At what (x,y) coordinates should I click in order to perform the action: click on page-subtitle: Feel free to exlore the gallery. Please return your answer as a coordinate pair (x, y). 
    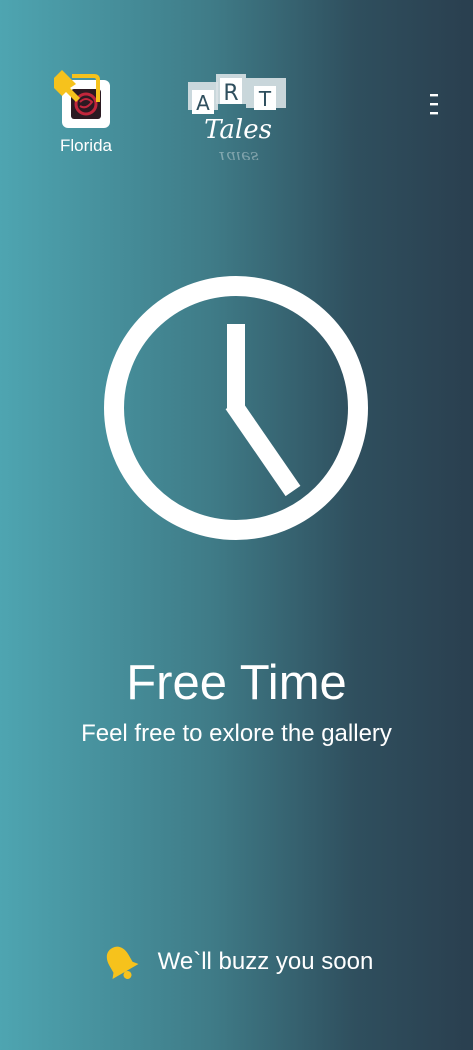
    Looking at the image, I should click on (236, 733).